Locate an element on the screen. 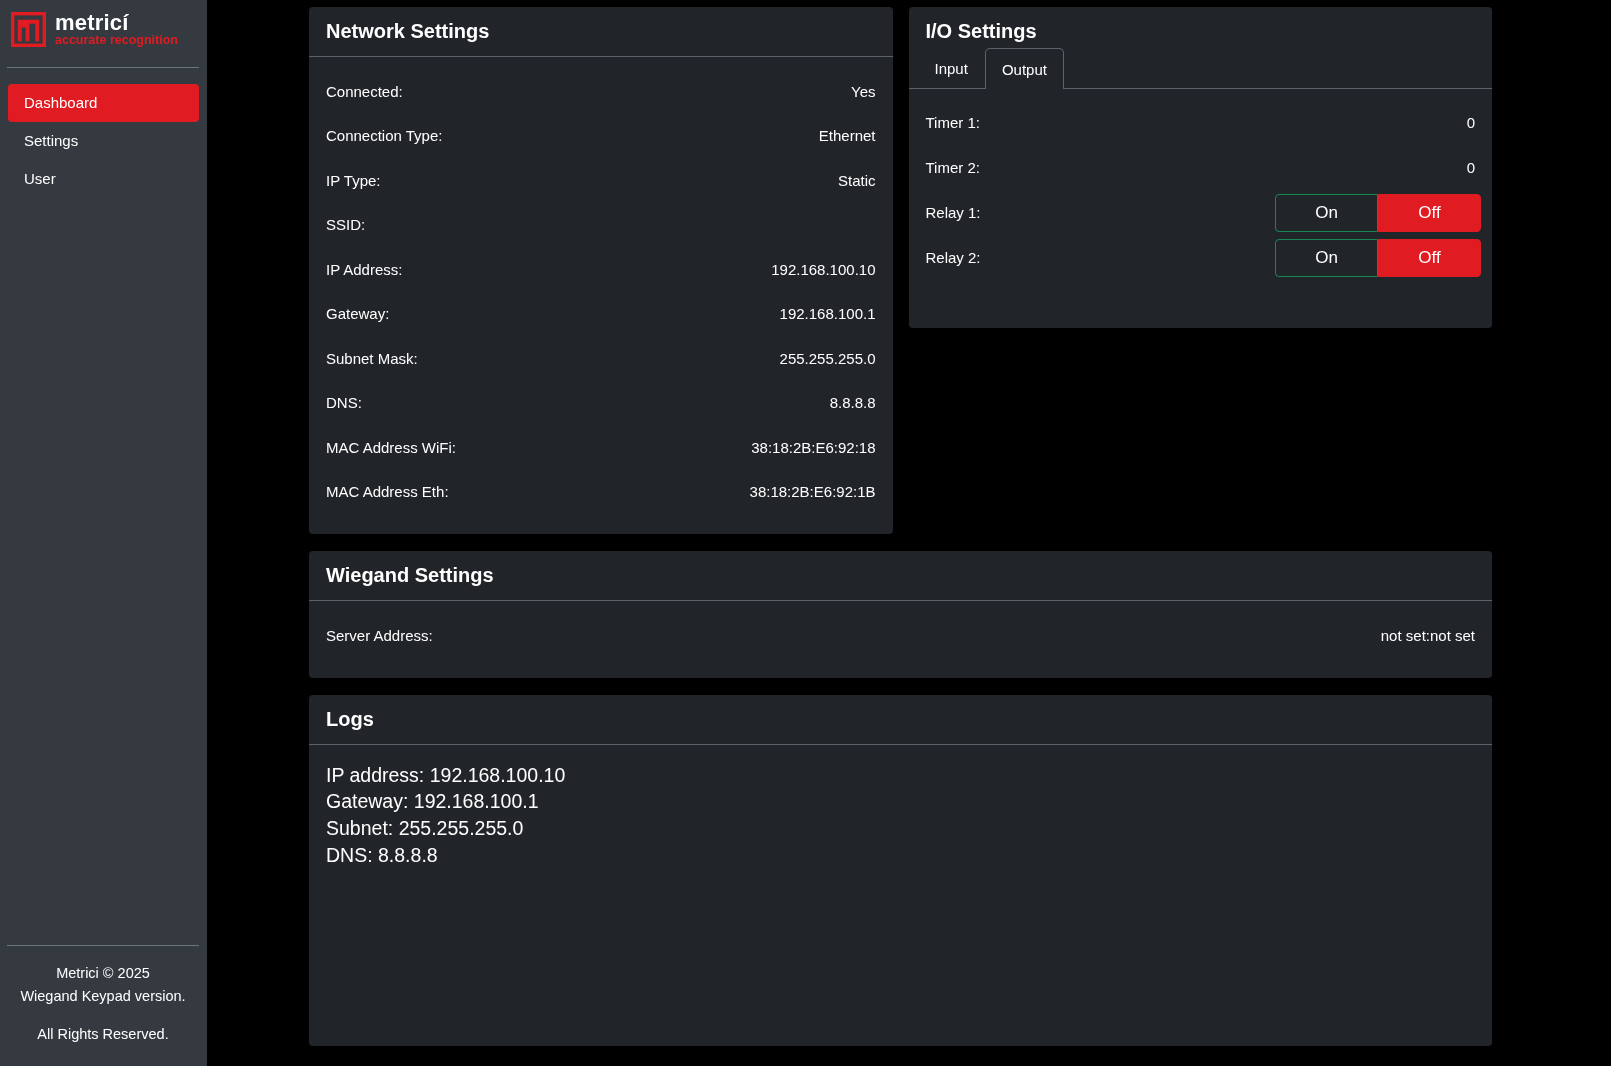 The image size is (1611, 1066). footer-text: Wiegand Keypad version. is located at coordinates (103, 996).